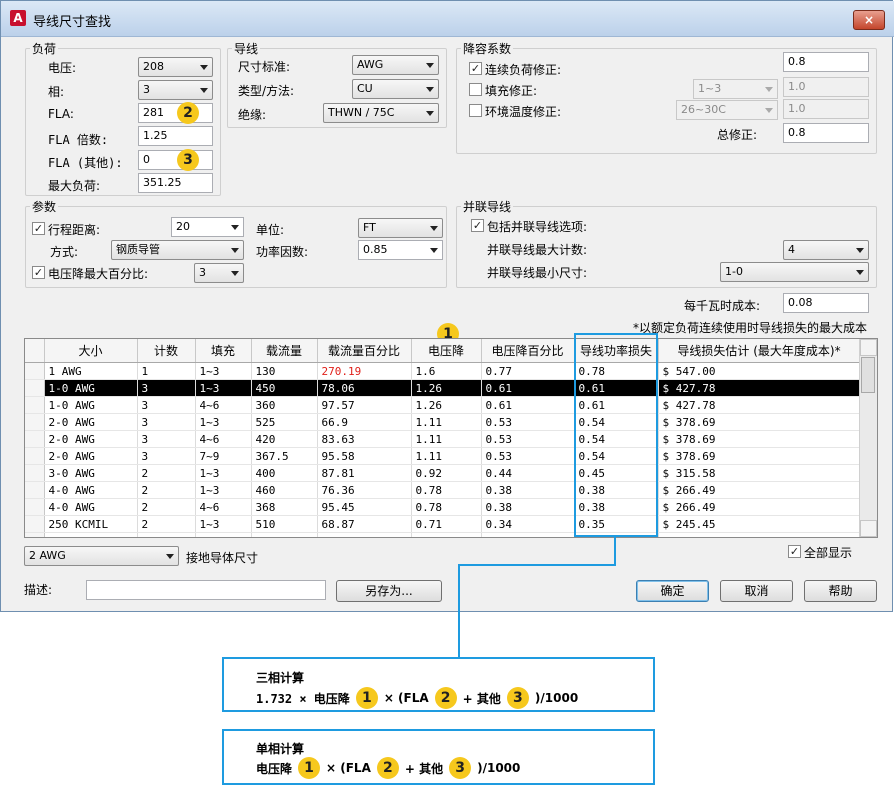 This screenshot has width=895, height=789. I want to click on table-cell: $ 315.58, so click(759, 473).